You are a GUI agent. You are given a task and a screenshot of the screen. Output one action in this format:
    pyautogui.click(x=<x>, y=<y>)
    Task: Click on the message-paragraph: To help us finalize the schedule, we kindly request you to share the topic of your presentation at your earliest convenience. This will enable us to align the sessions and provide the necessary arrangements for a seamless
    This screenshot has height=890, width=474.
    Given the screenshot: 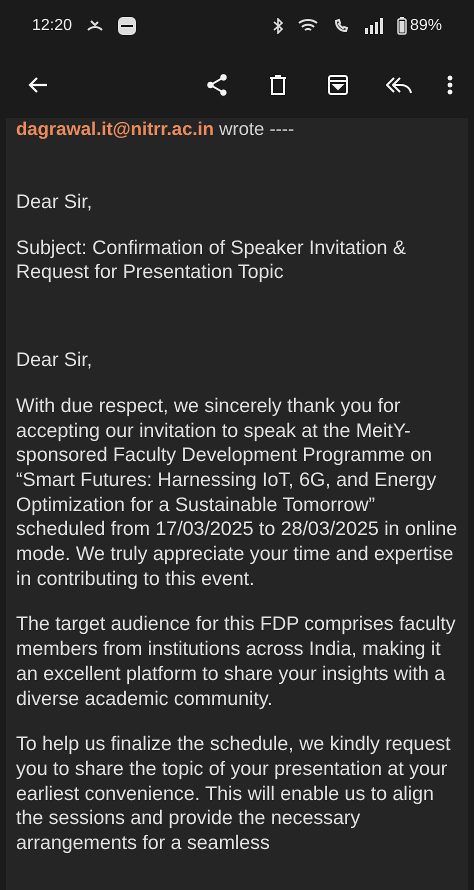 What is the action you would take?
    pyautogui.click(x=234, y=794)
    